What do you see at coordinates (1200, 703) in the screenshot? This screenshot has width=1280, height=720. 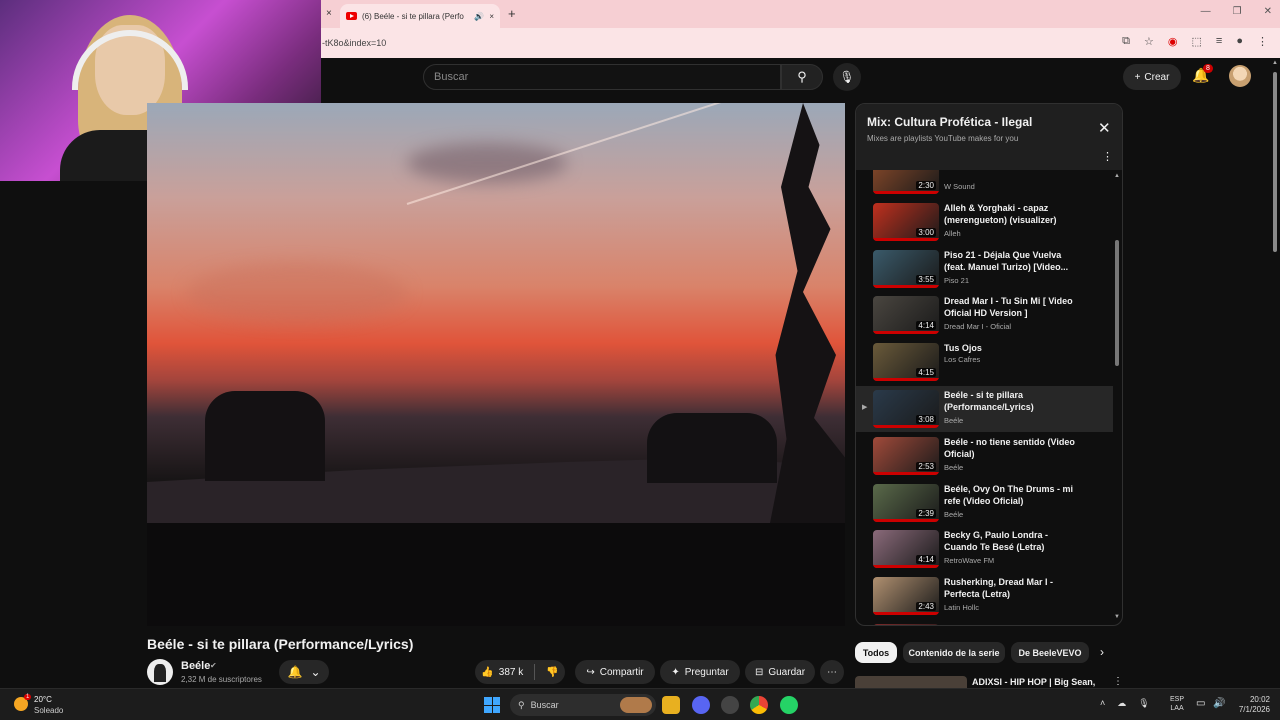 I see `network-icon: ▭` at bounding box center [1200, 703].